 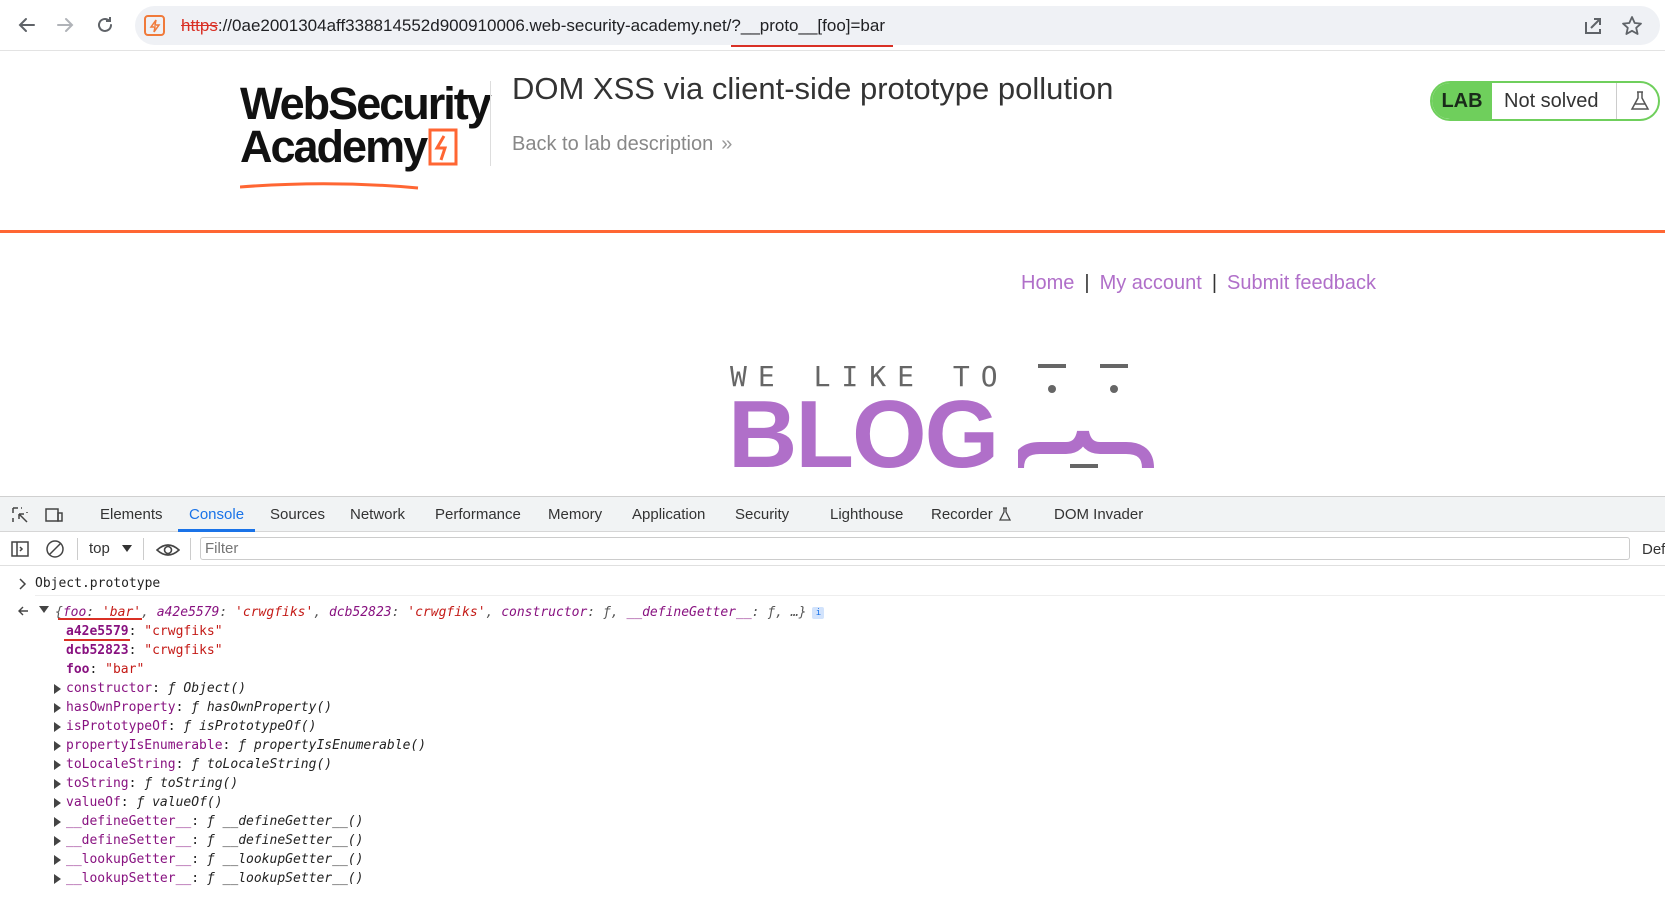 I want to click on prototype-method-row: __lookupGetter__: ƒ __lookupGetter__(), so click(x=214, y=859).